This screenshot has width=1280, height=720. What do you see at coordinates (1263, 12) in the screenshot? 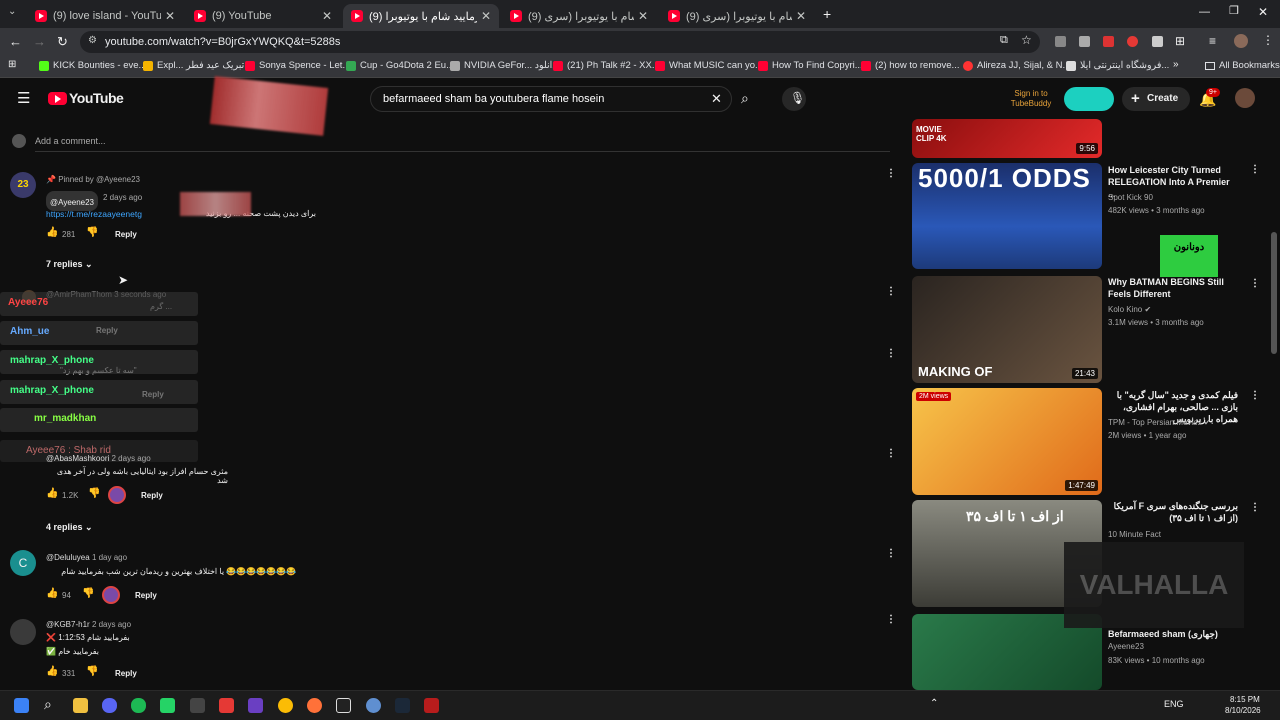
I see `close-window-icon: ✕` at bounding box center [1263, 12].